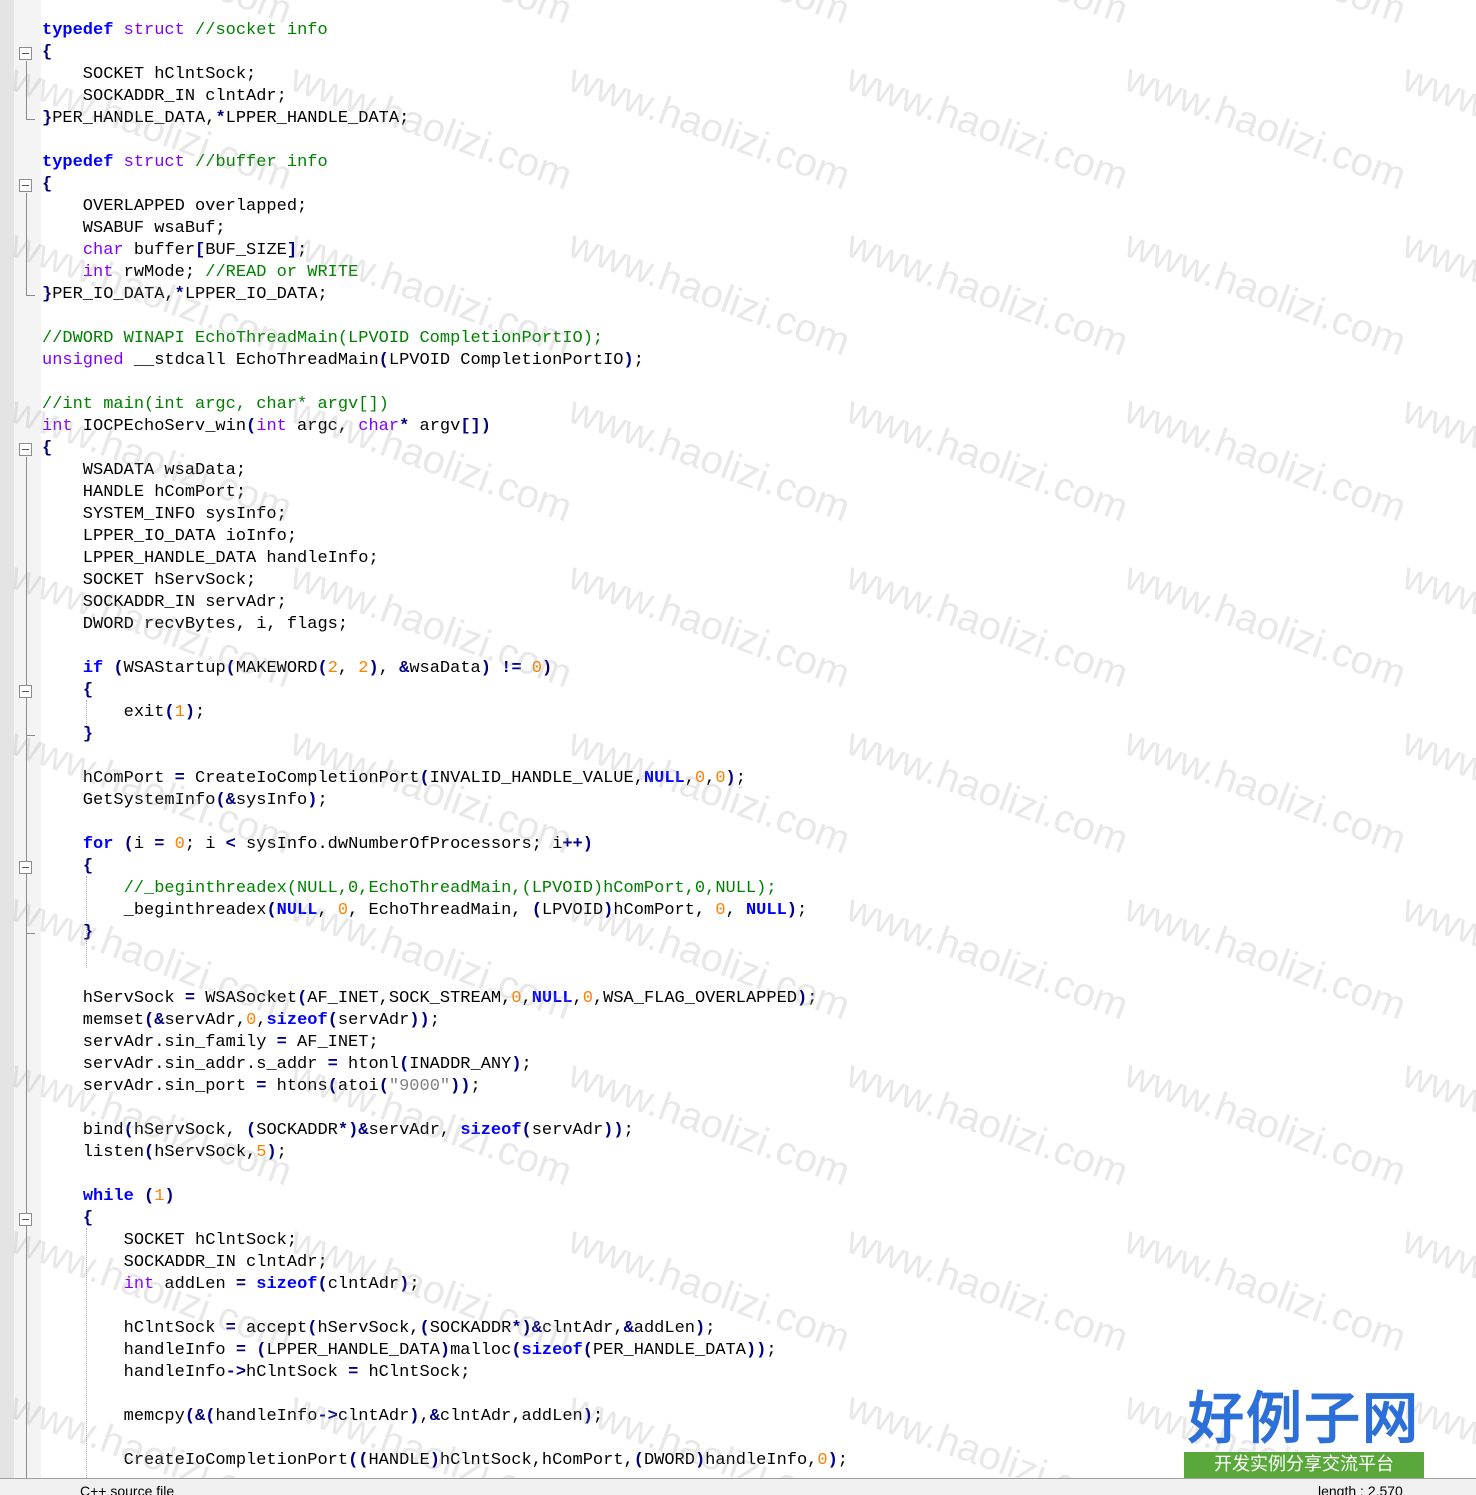  What do you see at coordinates (164, 1153) in the screenshot?
I see `code-line: listen(hServSock,5);` at bounding box center [164, 1153].